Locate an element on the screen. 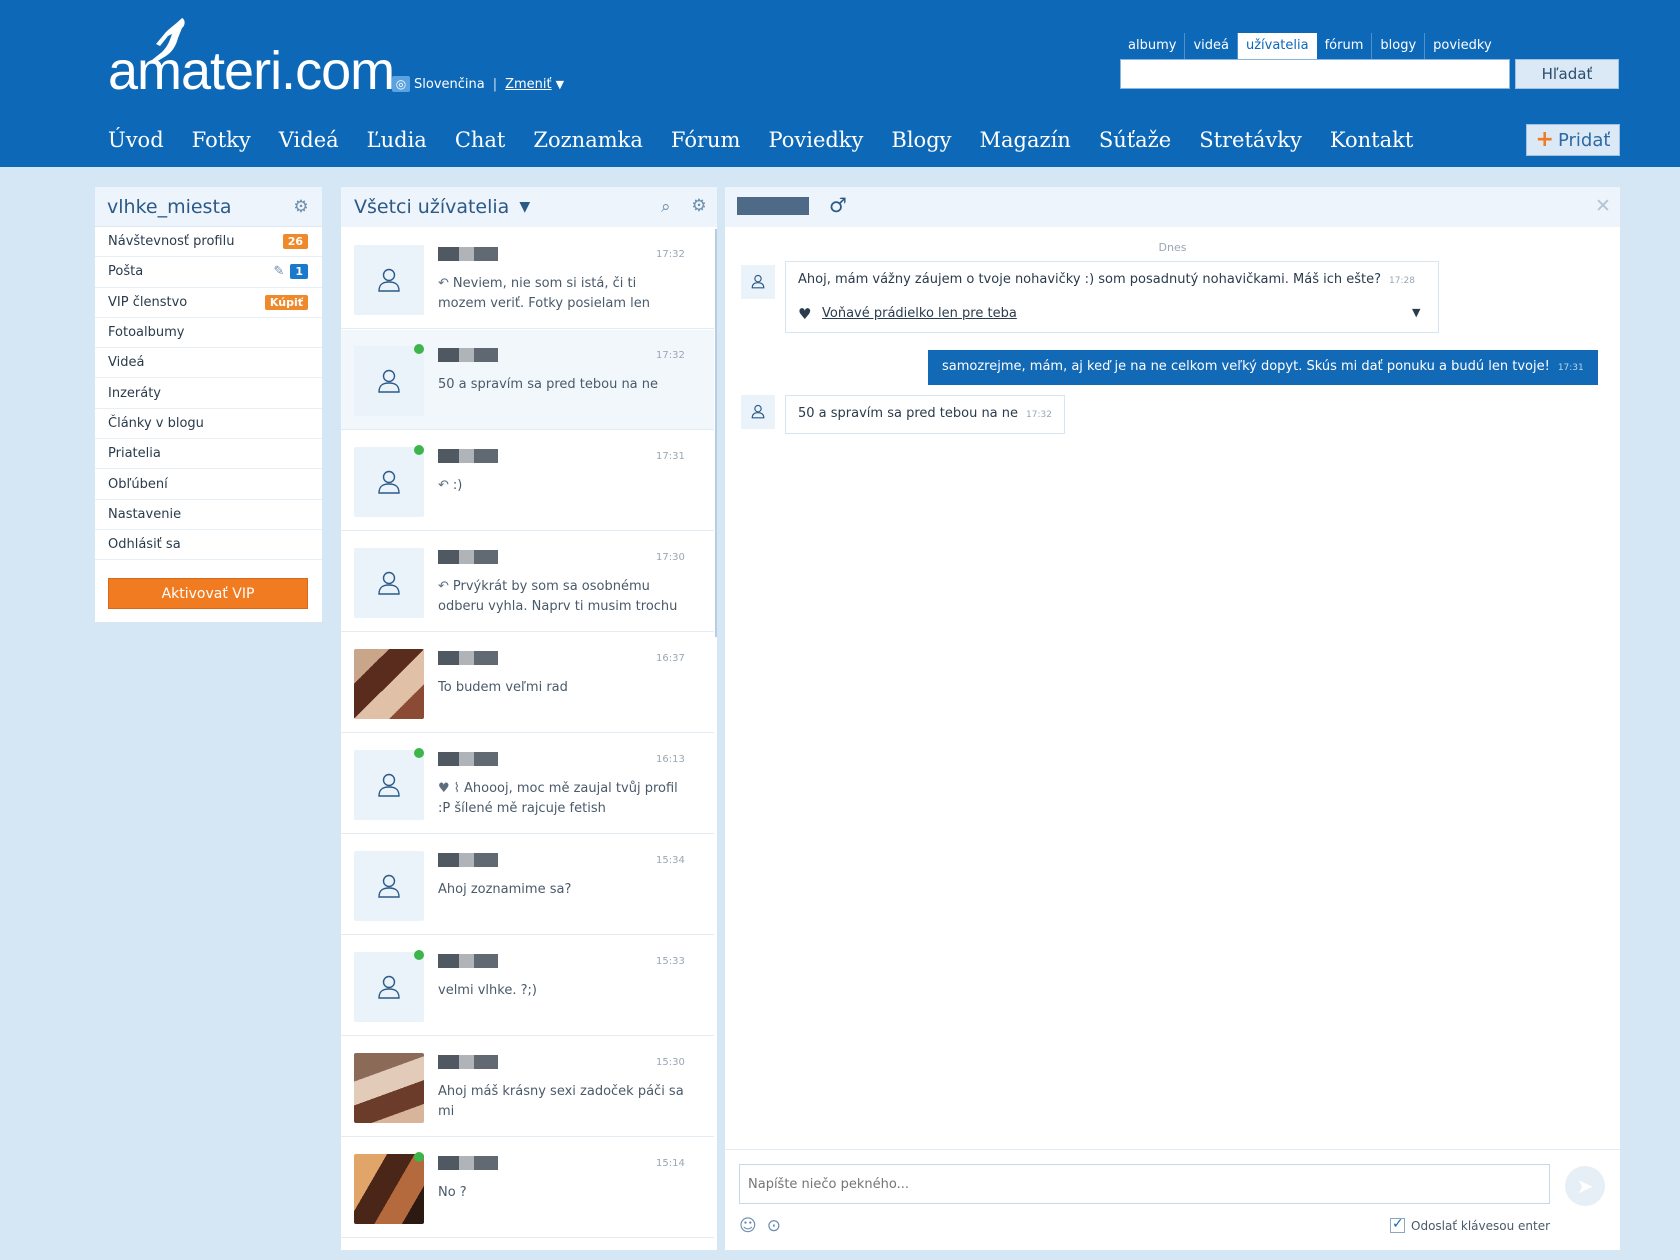 The image size is (1680, 1260). sidebar-item-label: Odhlásiť sa is located at coordinates (144, 545).